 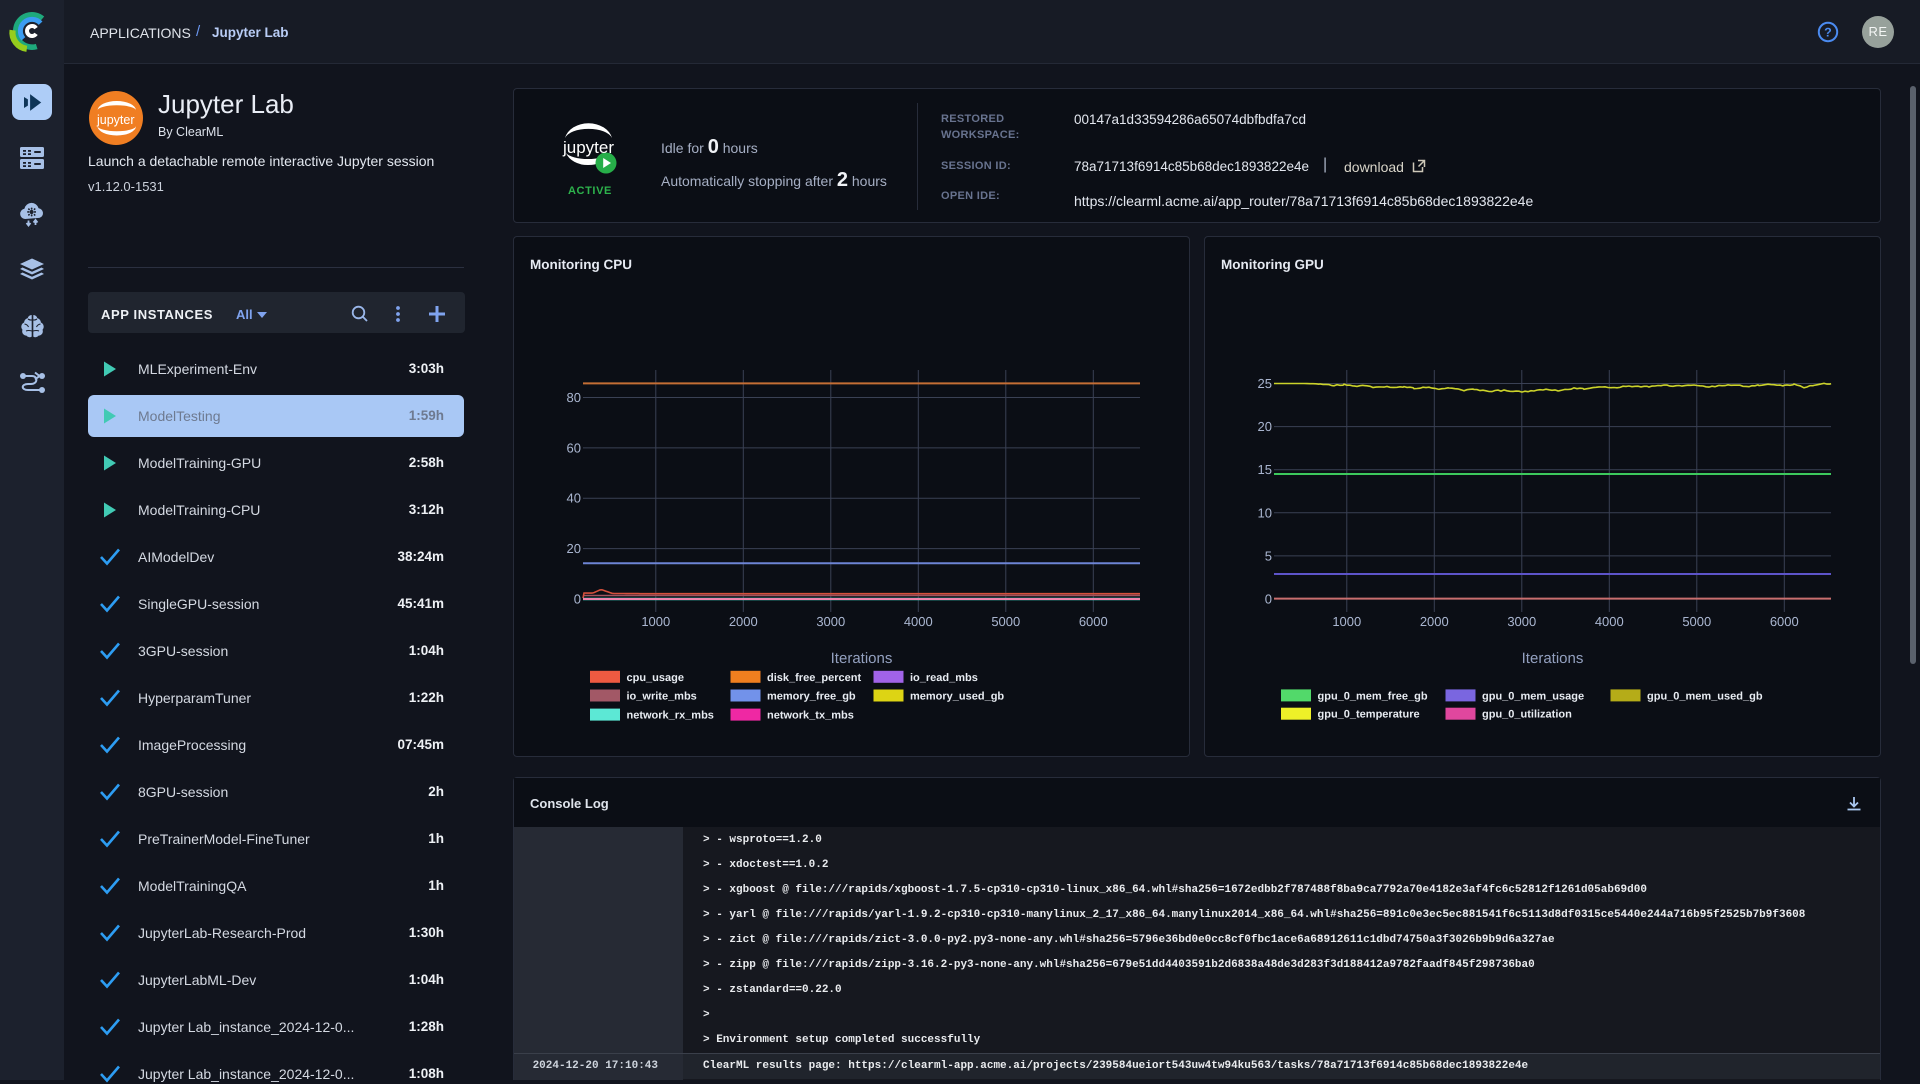 What do you see at coordinates (581, 264) in the screenshot?
I see `svg-text: Monitoring CPU` at bounding box center [581, 264].